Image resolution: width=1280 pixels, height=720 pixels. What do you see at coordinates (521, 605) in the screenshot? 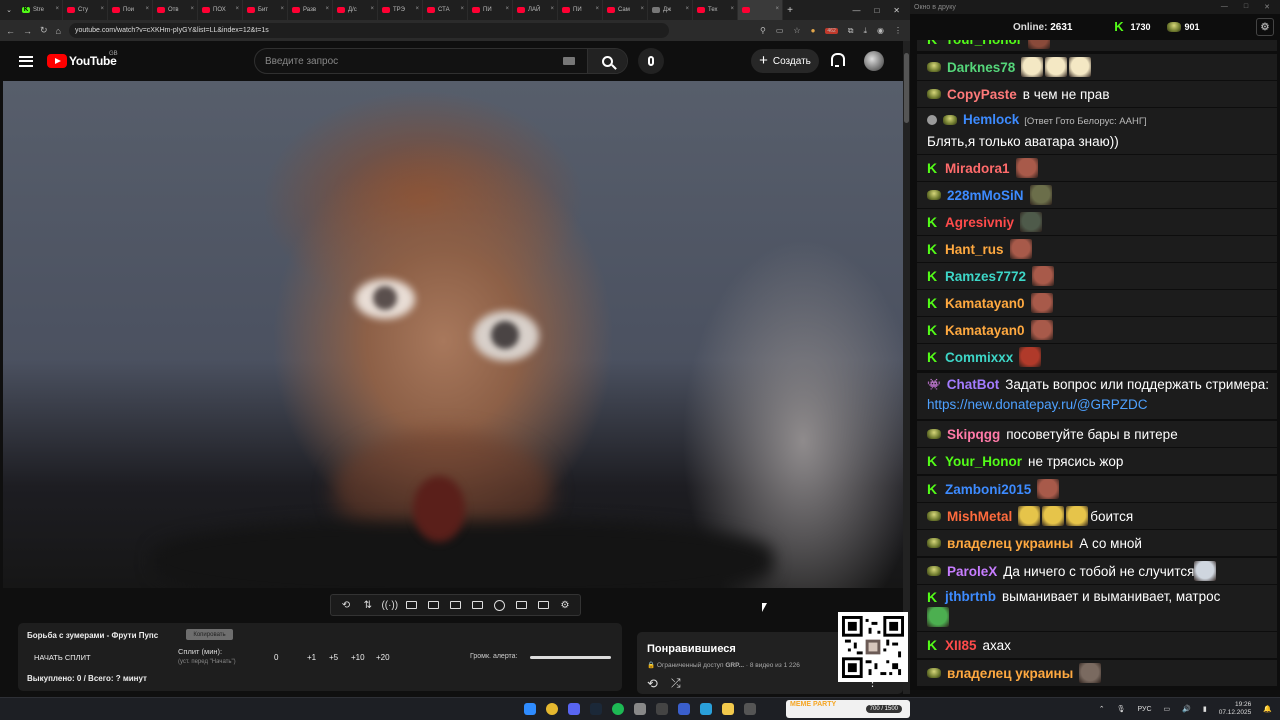
I see `add-to-queue-icon` at bounding box center [521, 605].